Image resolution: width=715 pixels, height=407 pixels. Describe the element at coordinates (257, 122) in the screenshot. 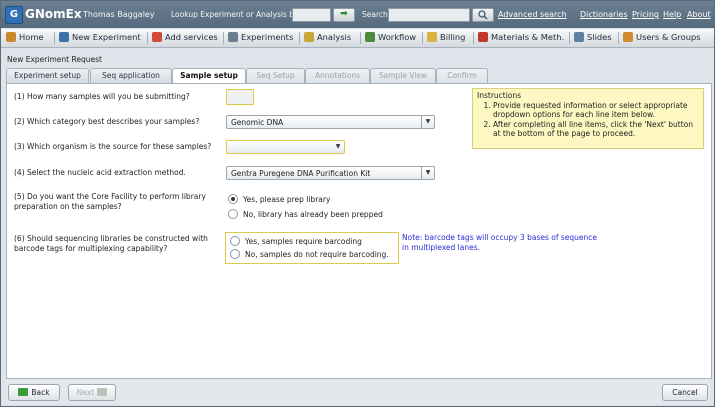

I see `select-value: Genomic DNA` at that location.